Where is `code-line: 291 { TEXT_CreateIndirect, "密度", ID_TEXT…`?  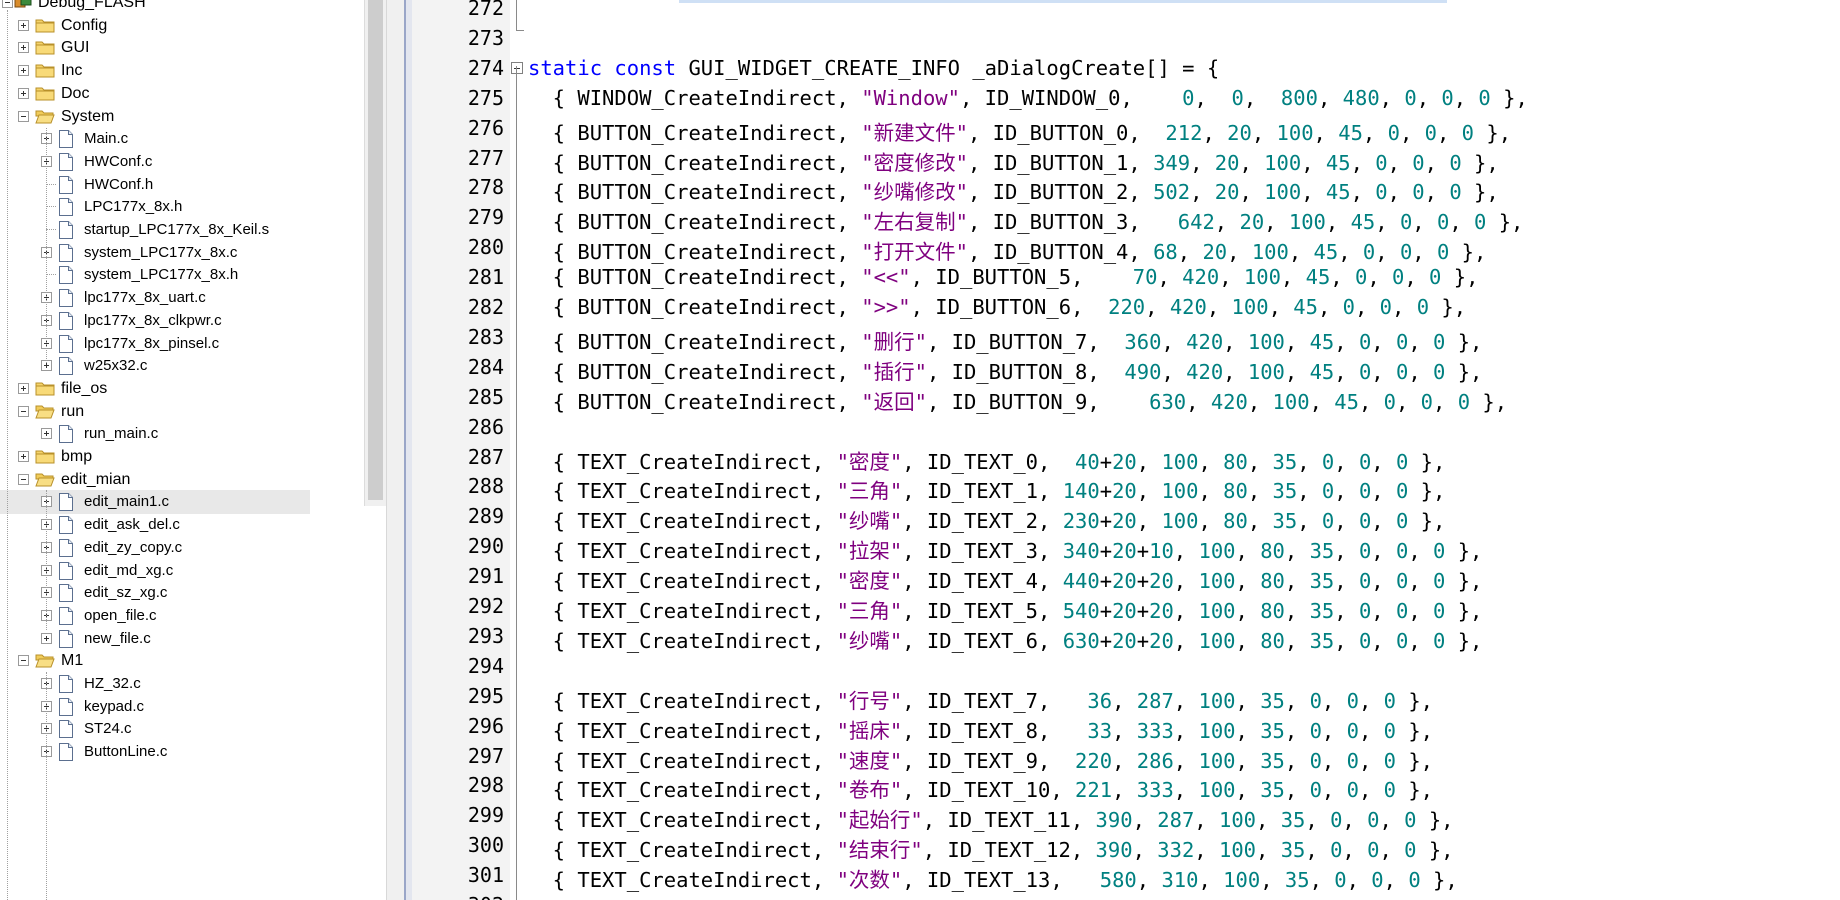 code-line: 291 { TEXT_CreateIndirect, "密度", ID_TEXT… is located at coordinates (1126, 578).